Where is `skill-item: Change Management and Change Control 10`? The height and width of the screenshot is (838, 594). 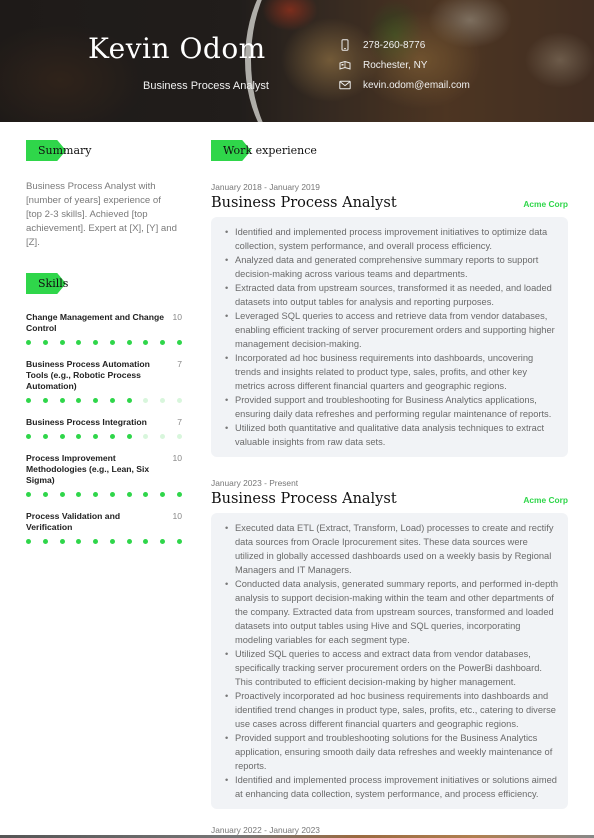 skill-item: Change Management and Change Control 10 is located at coordinates (104, 328).